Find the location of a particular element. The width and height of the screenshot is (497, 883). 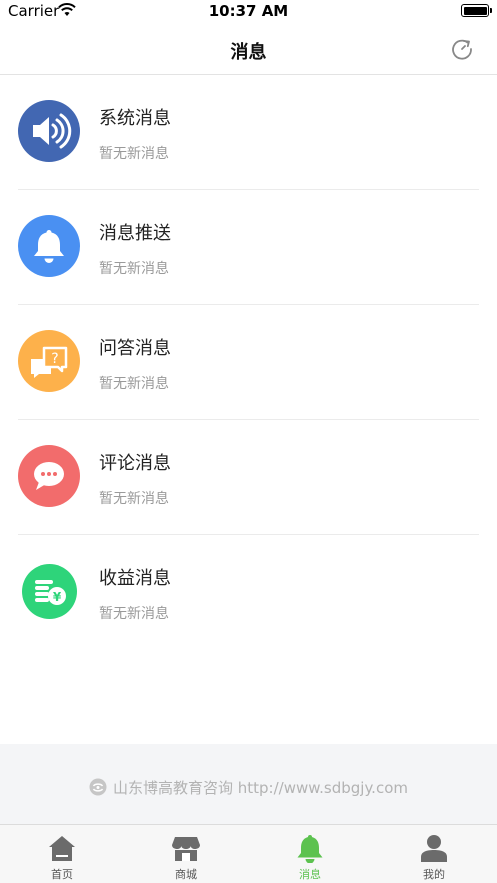

tab-label: 消息 is located at coordinates (310, 874).